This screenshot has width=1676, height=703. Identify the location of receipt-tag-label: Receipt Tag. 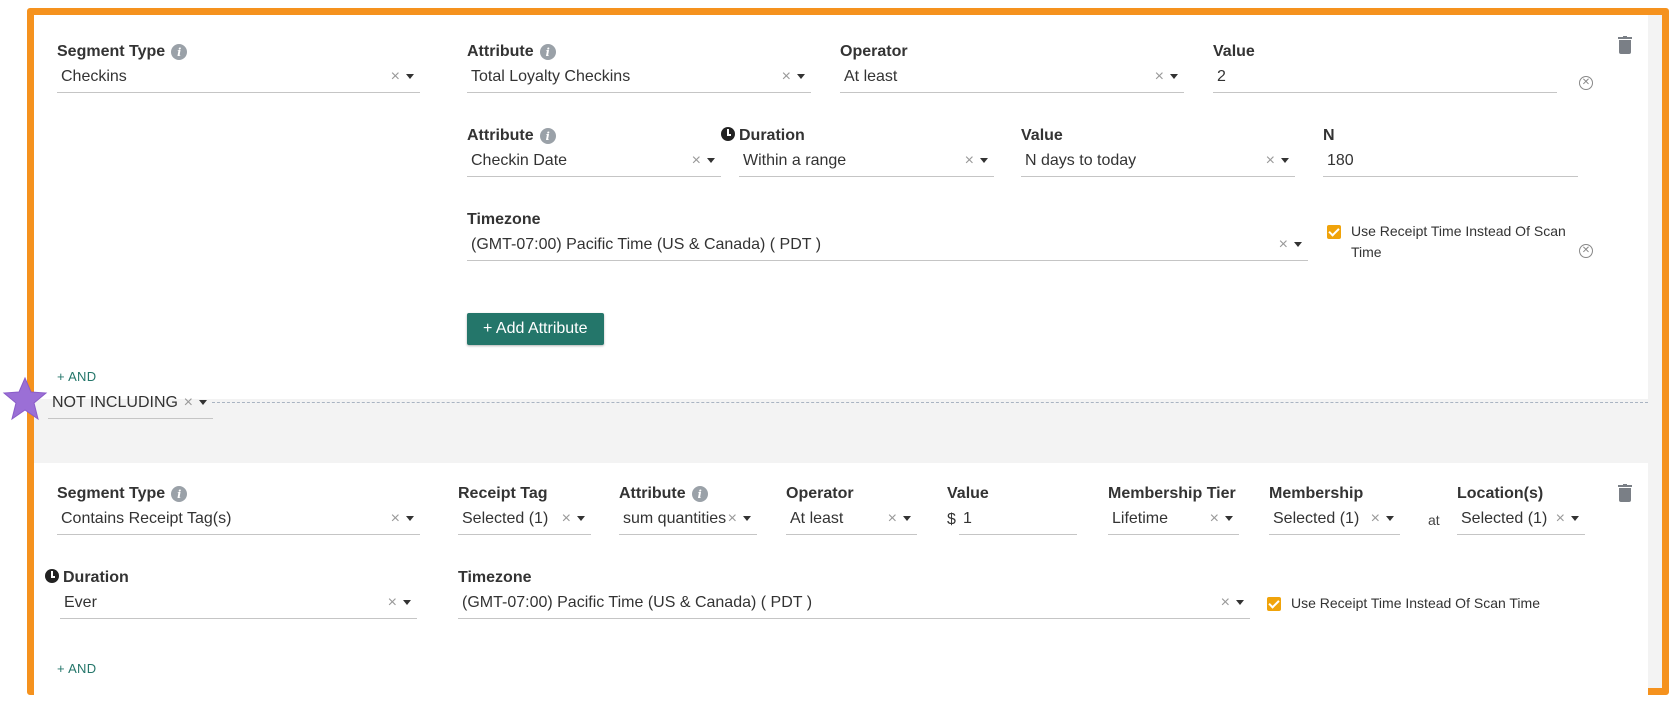
(503, 493).